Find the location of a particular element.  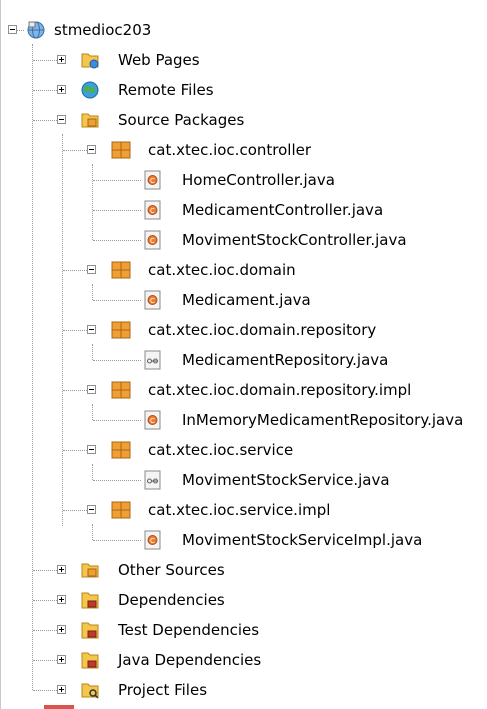

source-folder-icon is located at coordinates (90, 120).